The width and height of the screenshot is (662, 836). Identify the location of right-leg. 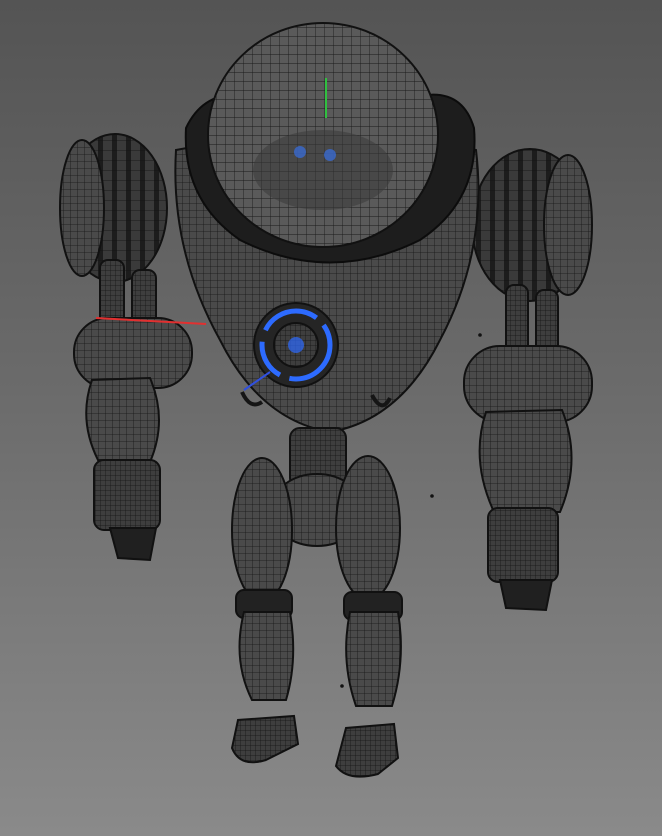
(368, 616).